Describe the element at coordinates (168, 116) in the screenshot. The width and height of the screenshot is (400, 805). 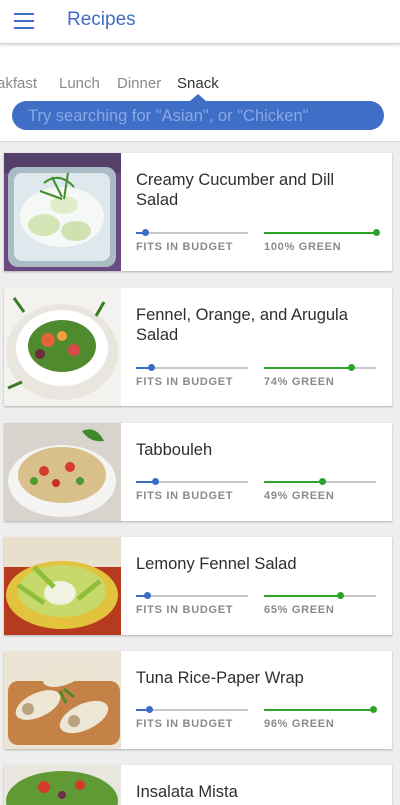
I see `search-placeholder: Try searching for "Asian", or "Chicken"` at that location.